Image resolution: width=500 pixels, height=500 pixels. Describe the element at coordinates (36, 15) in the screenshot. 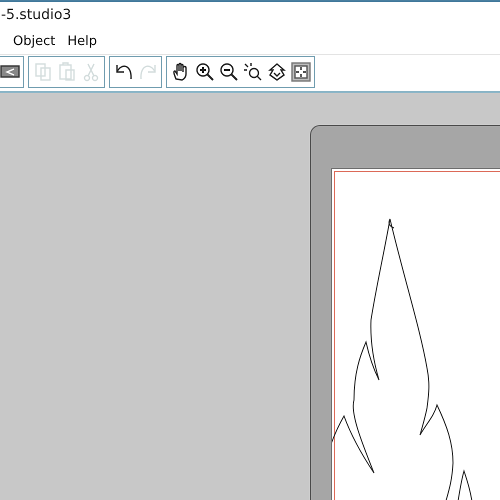

I see `window-title: -5.studio3` at that location.